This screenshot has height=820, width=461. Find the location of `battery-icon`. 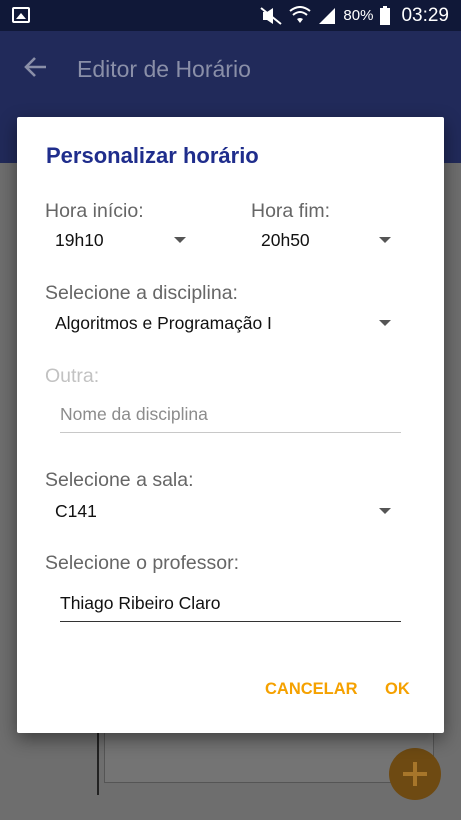

battery-icon is located at coordinates (385, 15).